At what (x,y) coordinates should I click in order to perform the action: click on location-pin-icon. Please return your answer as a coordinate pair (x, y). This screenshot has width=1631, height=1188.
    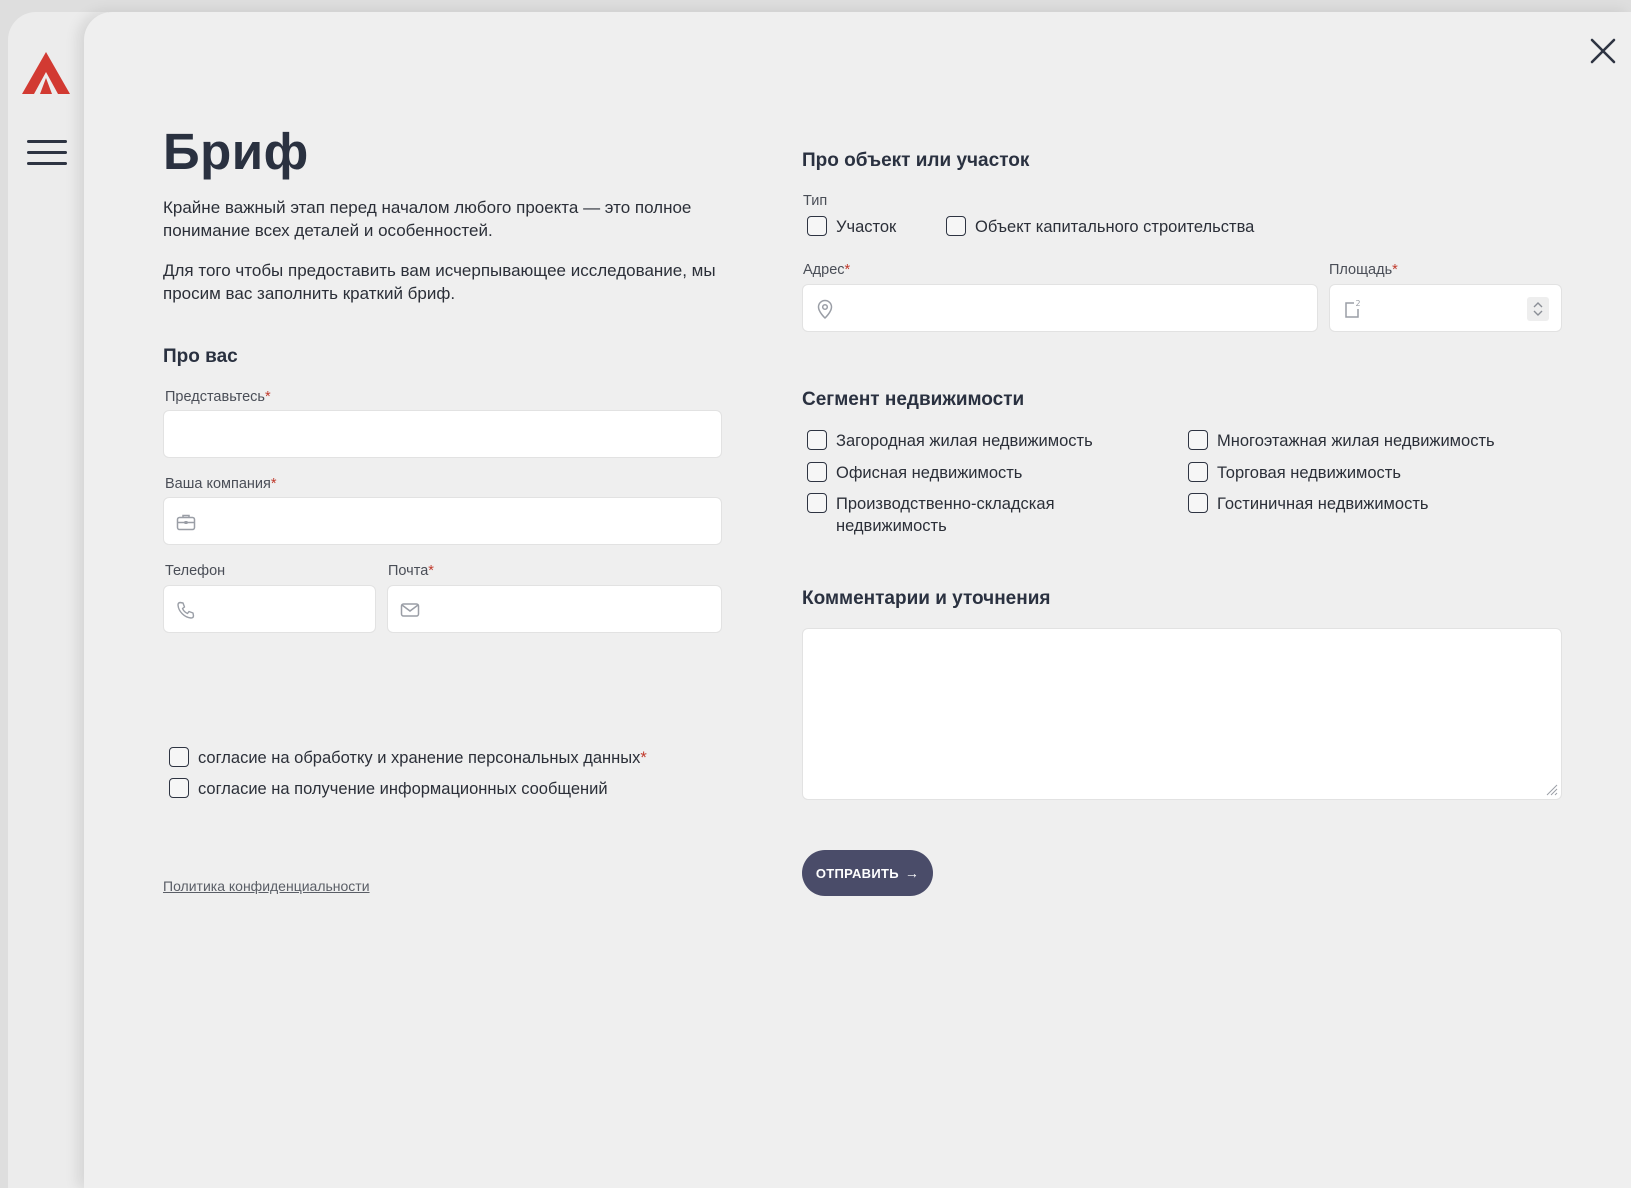
    Looking at the image, I should click on (825, 309).